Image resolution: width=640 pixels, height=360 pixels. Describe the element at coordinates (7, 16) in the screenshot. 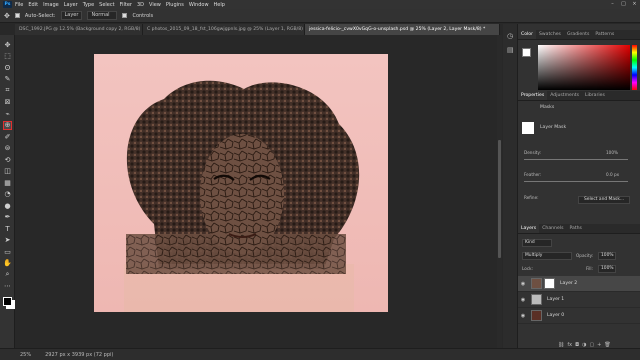

I see `move-tool-icon: ✥` at that location.